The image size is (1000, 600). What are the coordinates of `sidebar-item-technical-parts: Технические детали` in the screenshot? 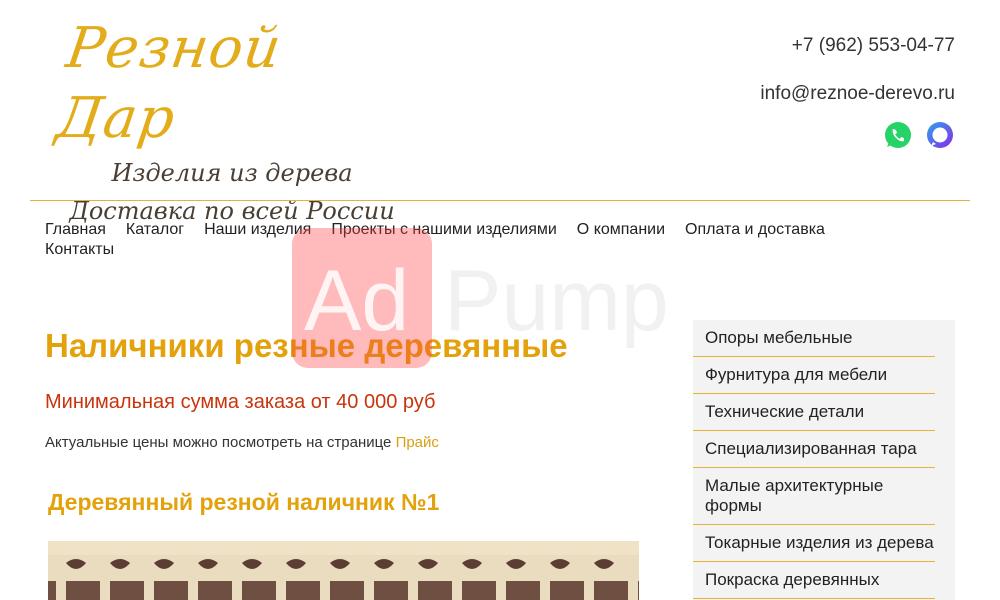 It's located at (814, 412).